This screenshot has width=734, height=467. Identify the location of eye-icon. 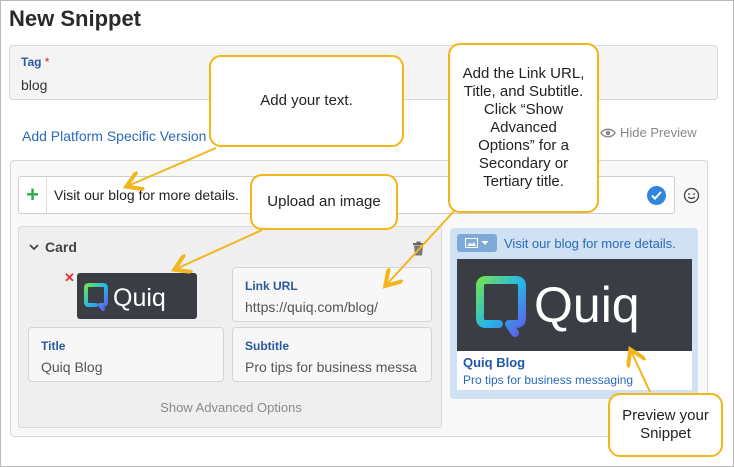
(608, 132).